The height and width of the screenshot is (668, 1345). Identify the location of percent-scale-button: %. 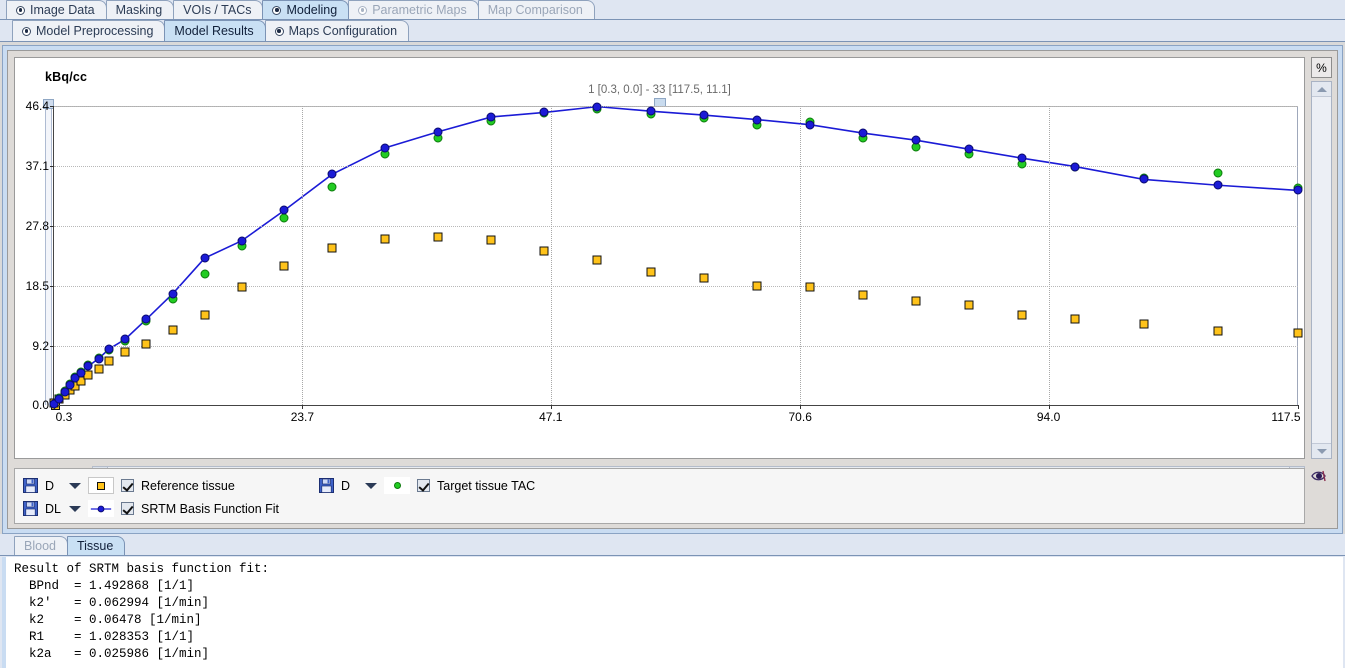
(1321, 67).